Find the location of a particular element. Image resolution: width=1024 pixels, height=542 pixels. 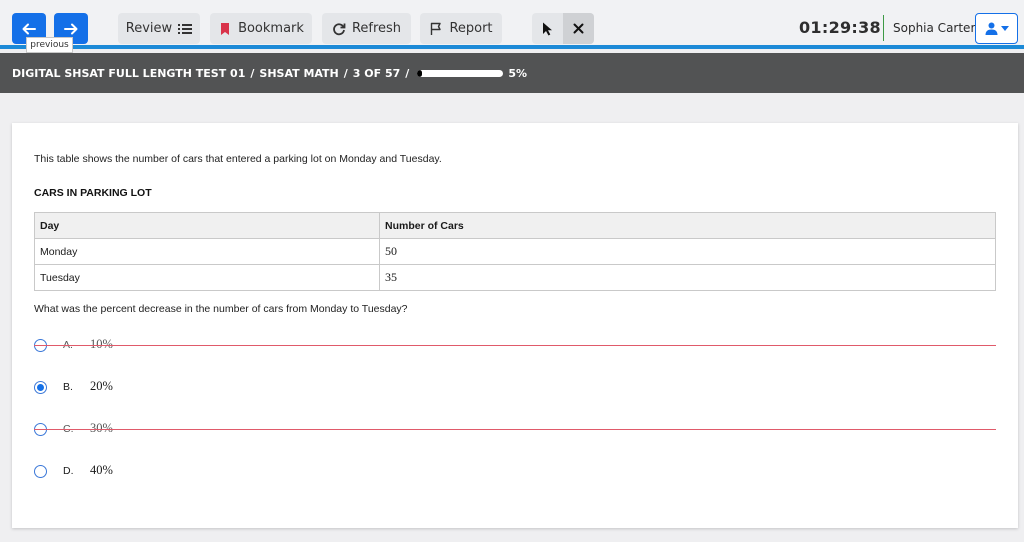

section-name: SHSAT MATH is located at coordinates (299, 73).